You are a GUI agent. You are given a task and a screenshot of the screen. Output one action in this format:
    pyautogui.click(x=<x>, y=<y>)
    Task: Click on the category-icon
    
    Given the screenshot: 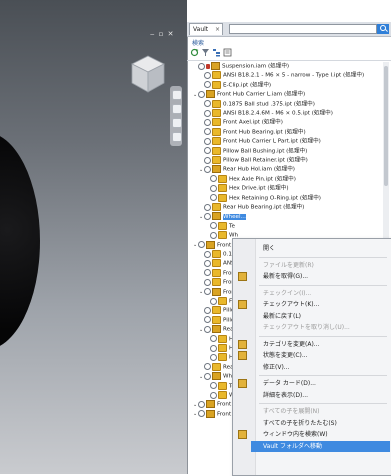 What is the action you would take?
    pyautogui.click(x=242, y=344)
    